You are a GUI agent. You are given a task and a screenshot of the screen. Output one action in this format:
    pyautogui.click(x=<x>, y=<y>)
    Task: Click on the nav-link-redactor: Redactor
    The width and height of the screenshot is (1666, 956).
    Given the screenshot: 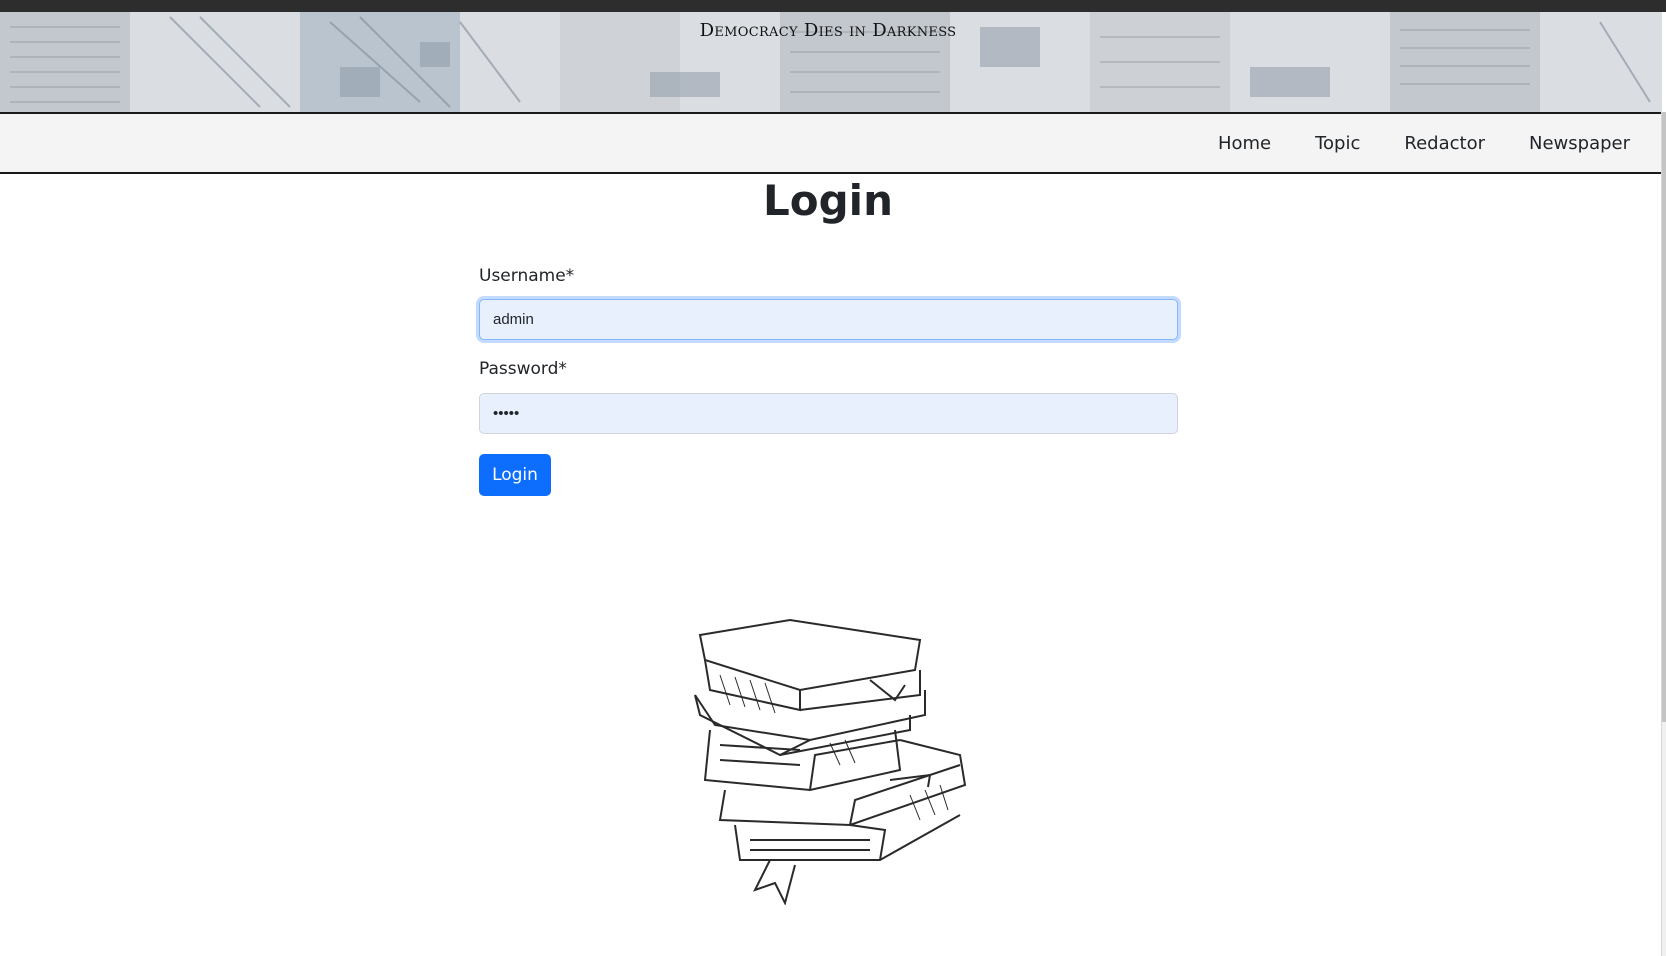 What is the action you would take?
    pyautogui.click(x=1444, y=143)
    